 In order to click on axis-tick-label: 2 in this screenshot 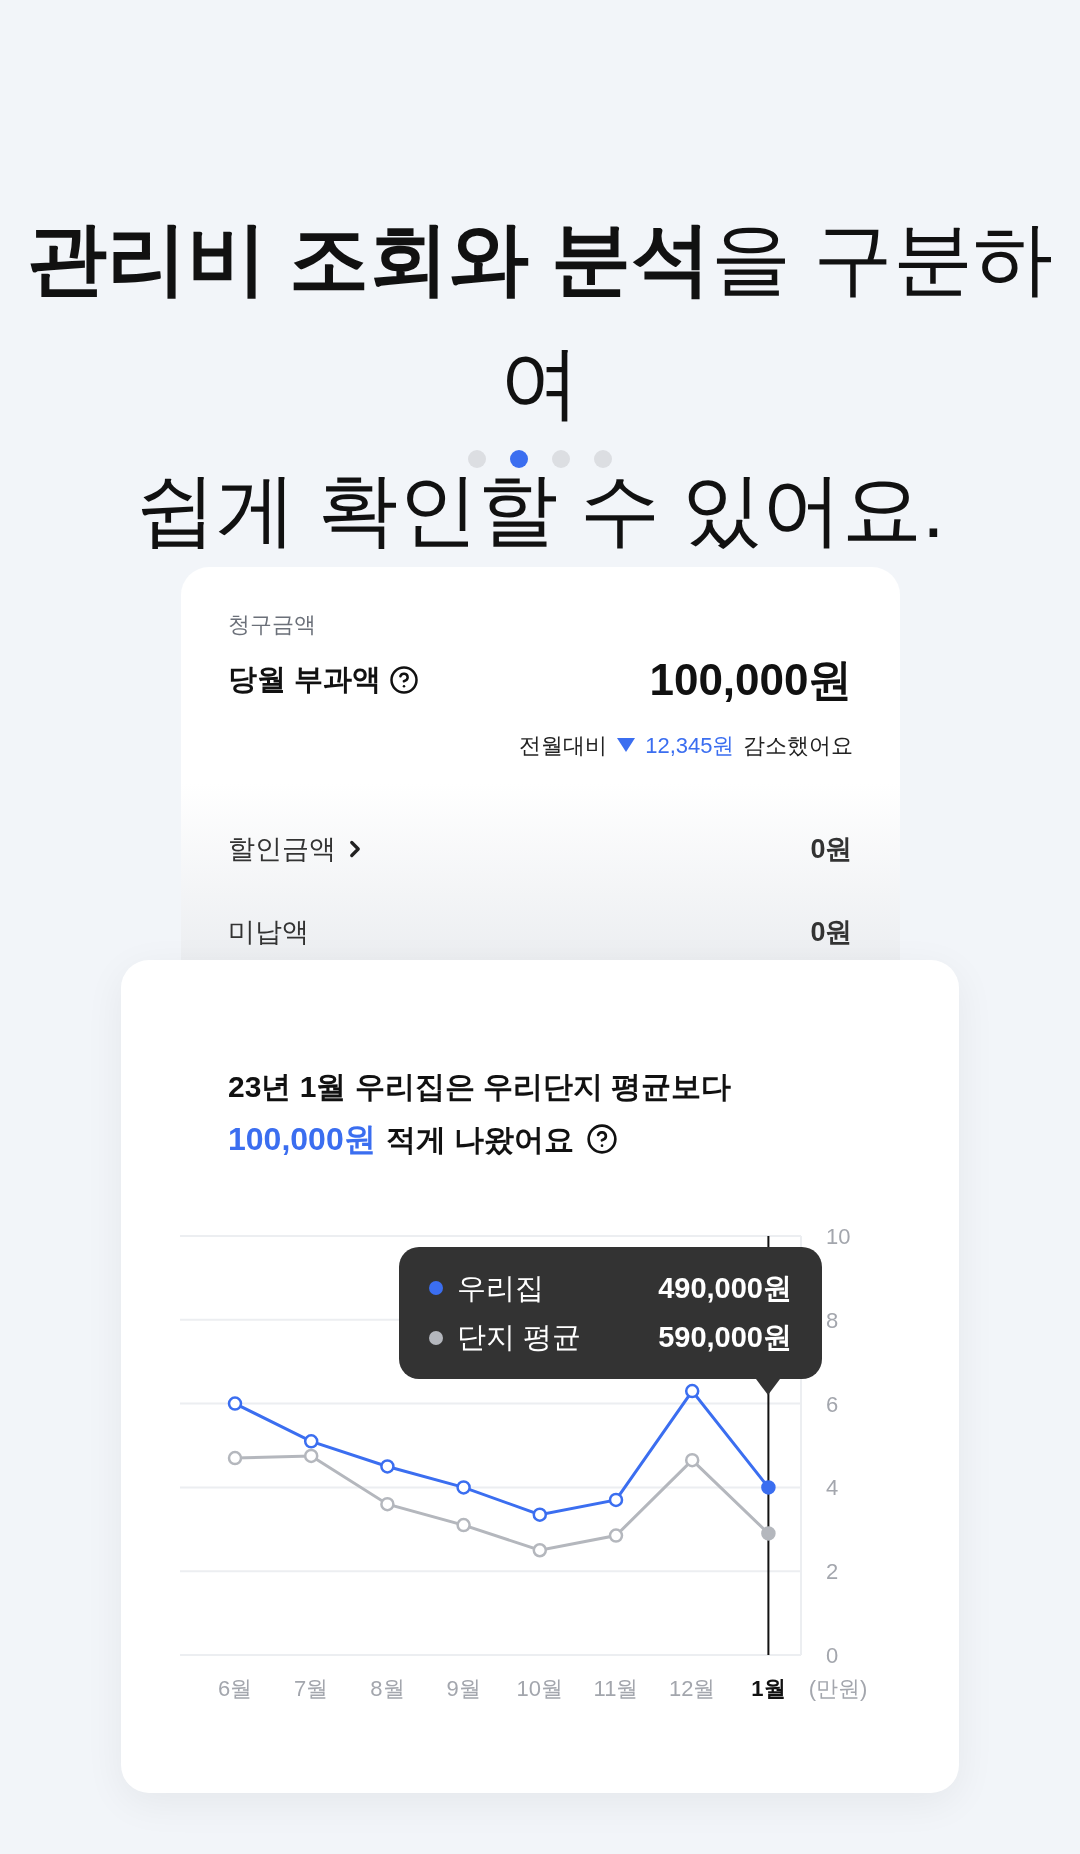, I will do `click(832, 1572)`.